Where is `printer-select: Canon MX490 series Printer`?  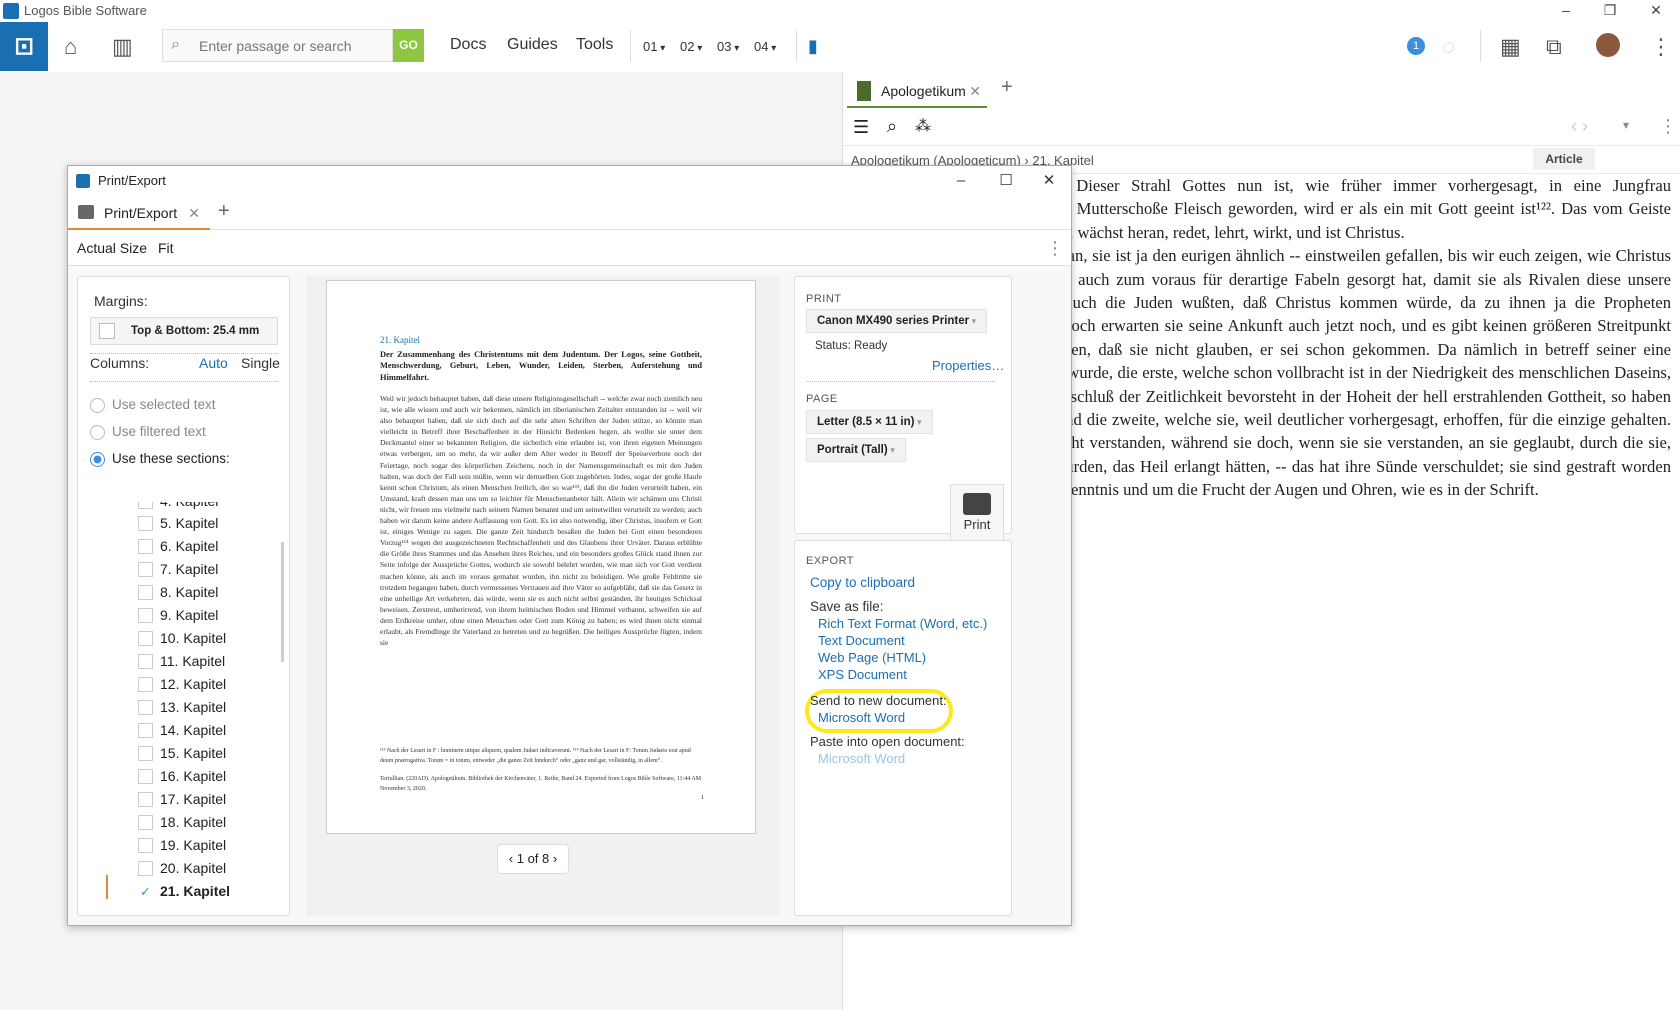
printer-select: Canon MX490 series Printer is located at coordinates (897, 321).